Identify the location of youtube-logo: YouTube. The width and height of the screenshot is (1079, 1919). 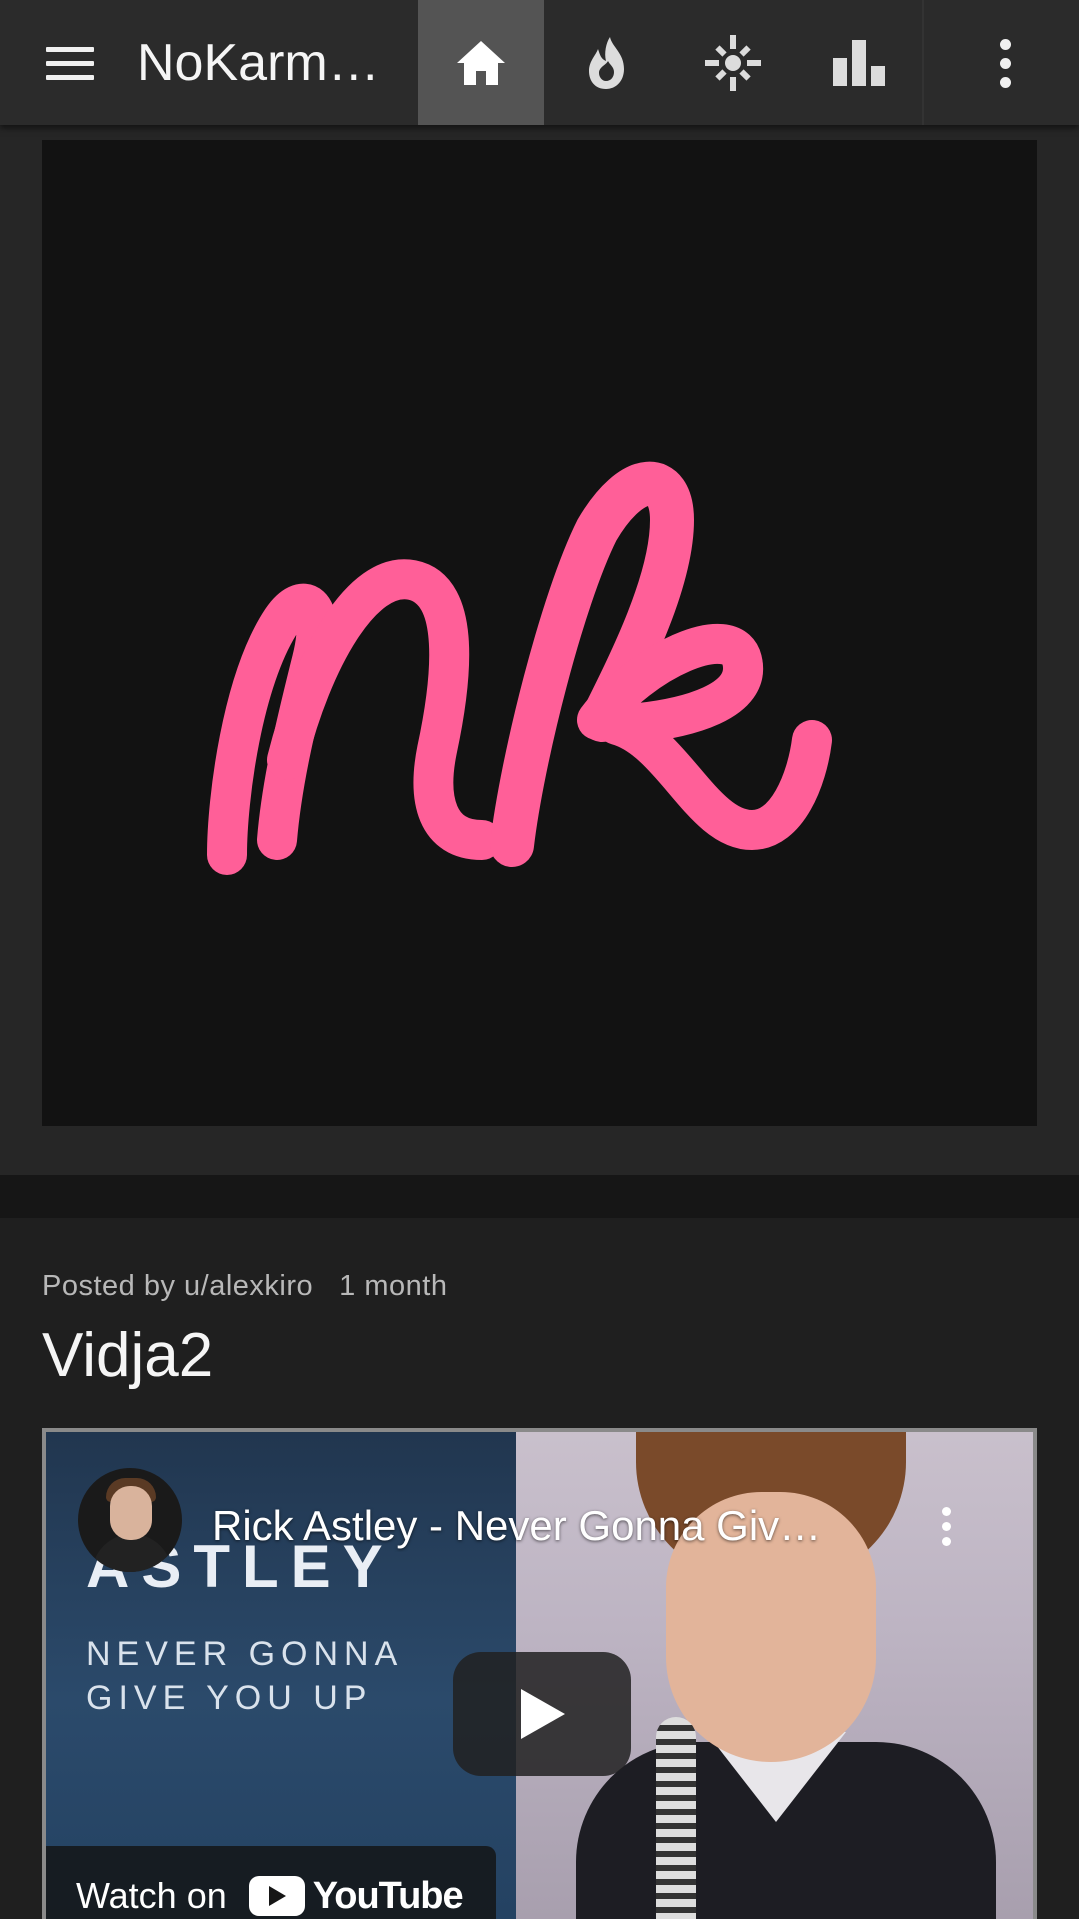
(356, 1896).